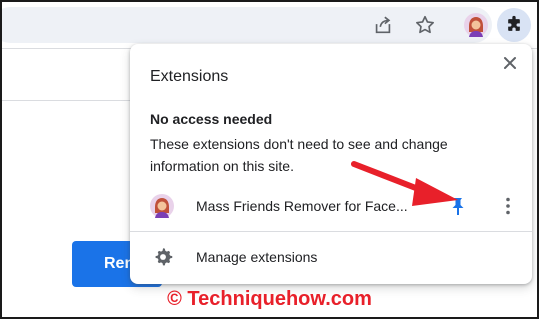  What do you see at coordinates (163, 257) in the screenshot?
I see `gear-icon` at bounding box center [163, 257].